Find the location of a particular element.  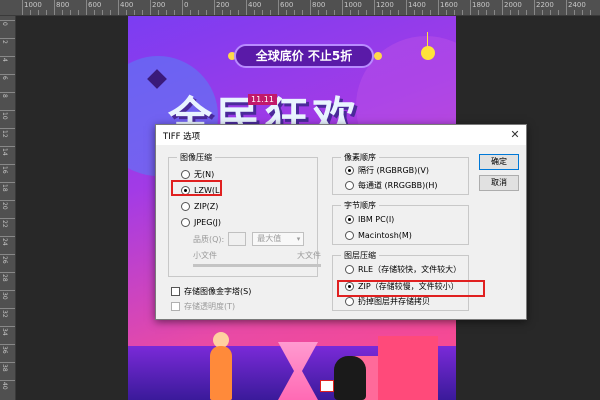

close-icon: ✕ is located at coordinates (515, 135).